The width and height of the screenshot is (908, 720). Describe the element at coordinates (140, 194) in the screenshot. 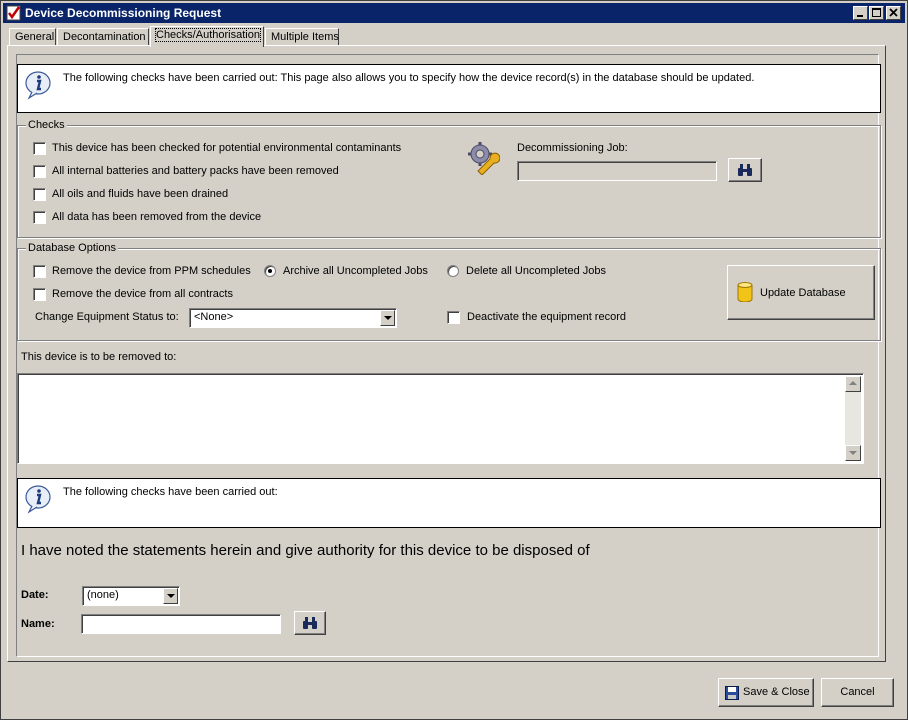

I see `check-oils-fluids-label: All oils and fluids have been drained` at that location.